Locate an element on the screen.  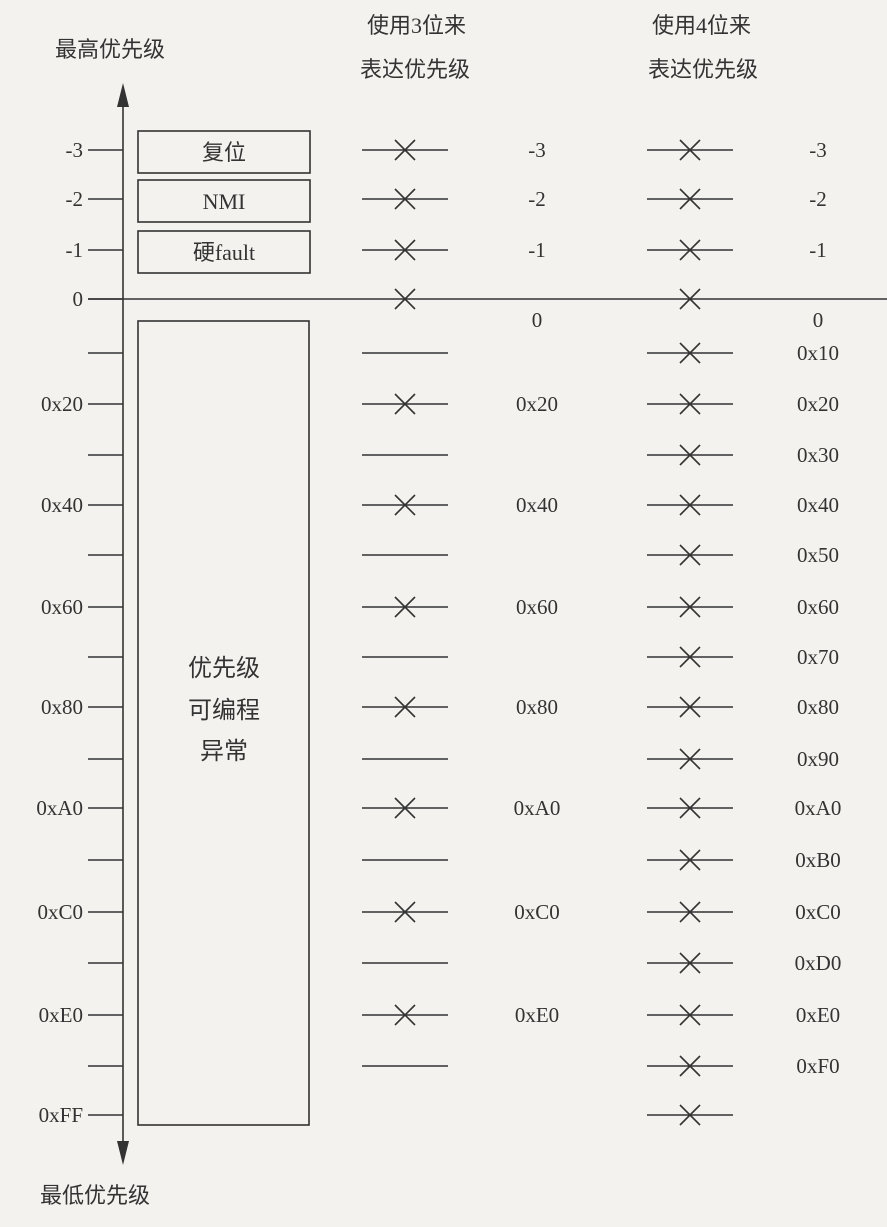
axis-tick-label: 0x60 is located at coordinates (62, 607).